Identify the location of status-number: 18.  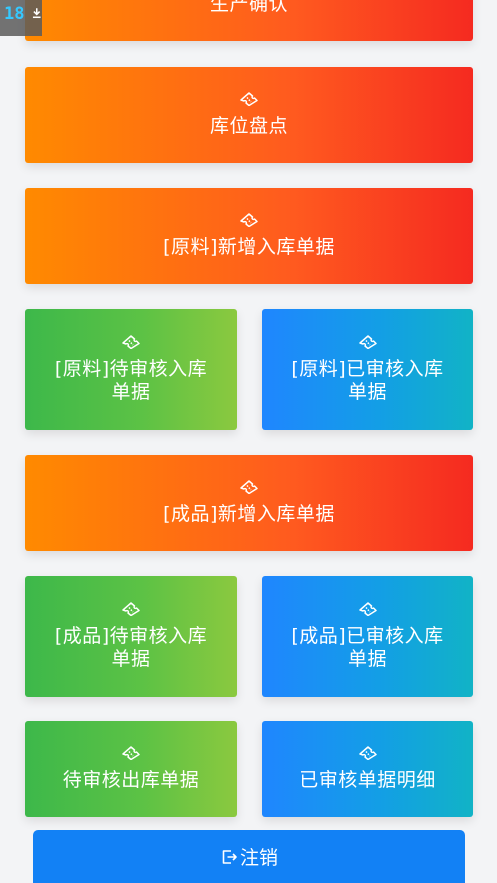
(14, 14).